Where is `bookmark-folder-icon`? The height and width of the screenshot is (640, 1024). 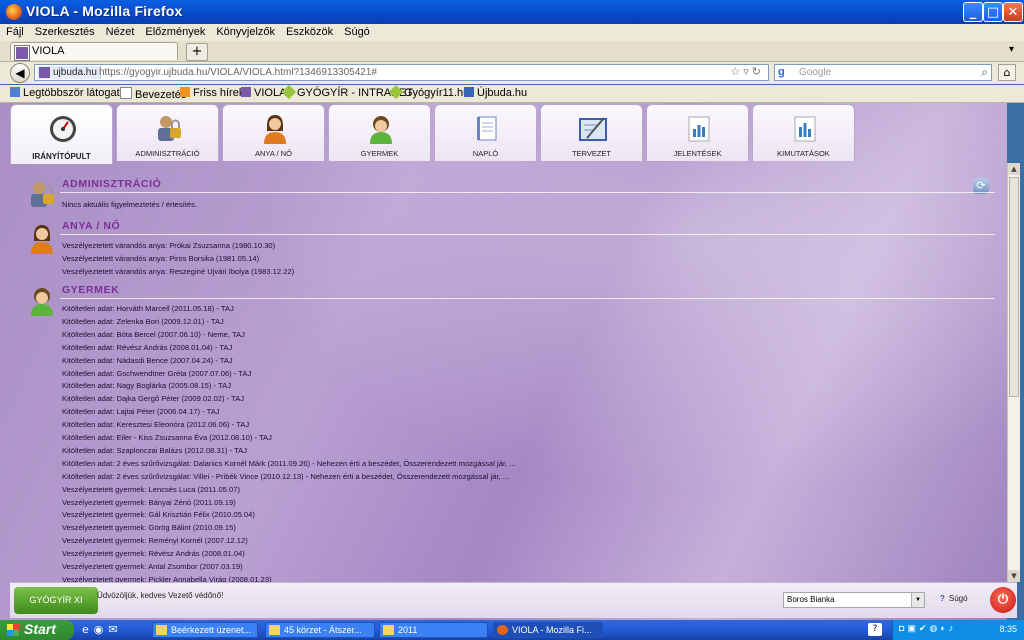 bookmark-folder-icon is located at coordinates (15, 92).